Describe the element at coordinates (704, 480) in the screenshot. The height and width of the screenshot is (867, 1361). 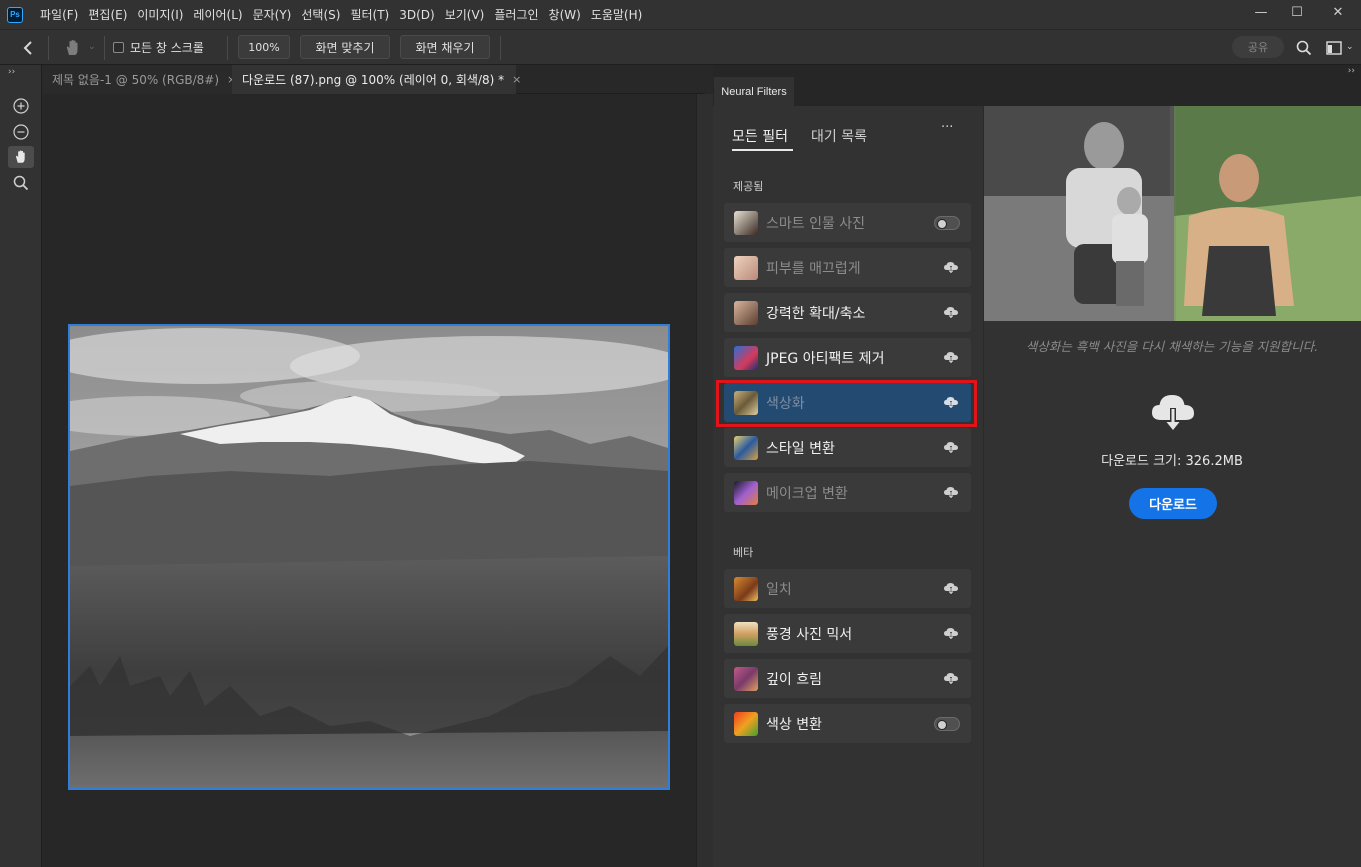
I see `vertical-scrollbar` at that location.